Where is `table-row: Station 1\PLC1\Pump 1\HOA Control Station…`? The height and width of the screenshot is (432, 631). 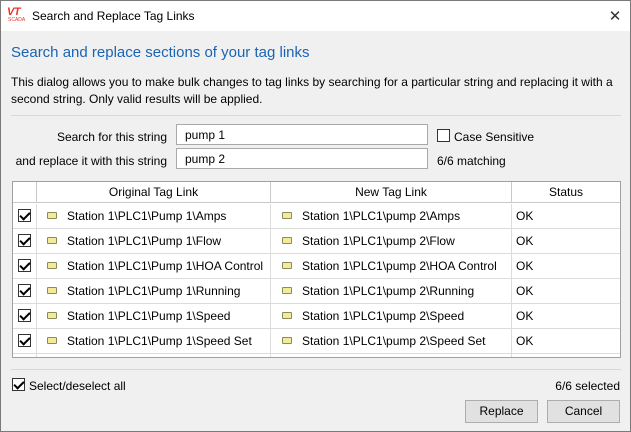
table-row: Station 1\PLC1\Pump 1\HOA Control Station… is located at coordinates (316, 266).